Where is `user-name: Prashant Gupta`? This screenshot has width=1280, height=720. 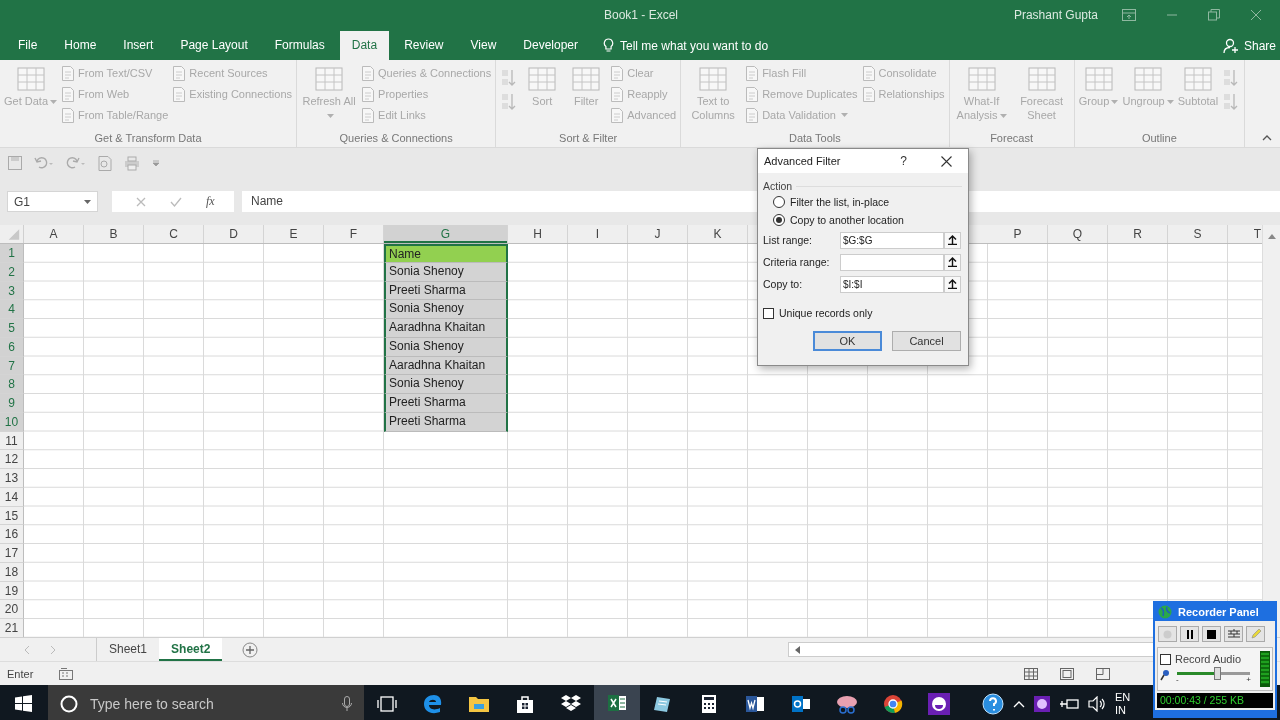
user-name: Prashant Gupta is located at coordinates (1055, 15).